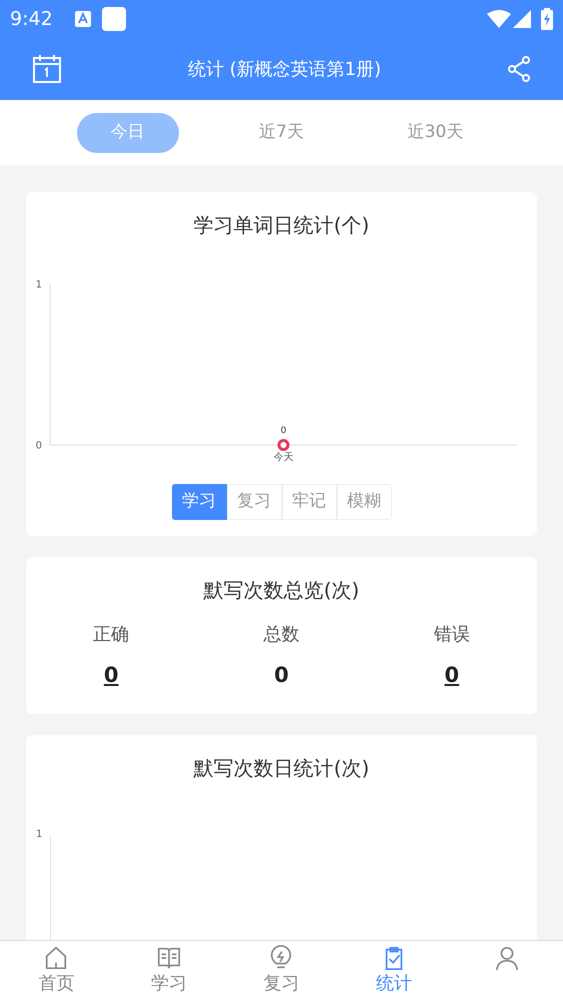 Image resolution: width=563 pixels, height=1000 pixels. What do you see at coordinates (82, 19) in the screenshot?
I see `app-notification-icon` at bounding box center [82, 19].